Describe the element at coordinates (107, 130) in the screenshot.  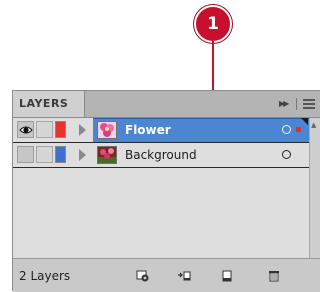
I see `flower-thumbnail` at that location.